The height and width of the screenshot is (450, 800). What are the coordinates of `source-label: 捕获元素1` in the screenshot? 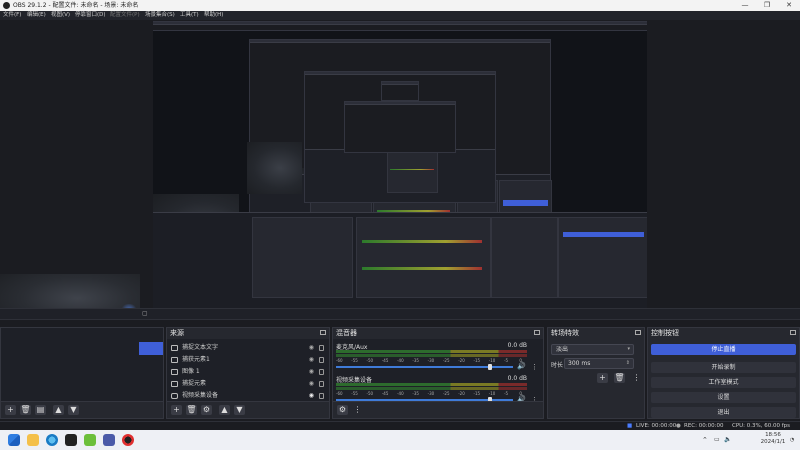 It's located at (196, 359).